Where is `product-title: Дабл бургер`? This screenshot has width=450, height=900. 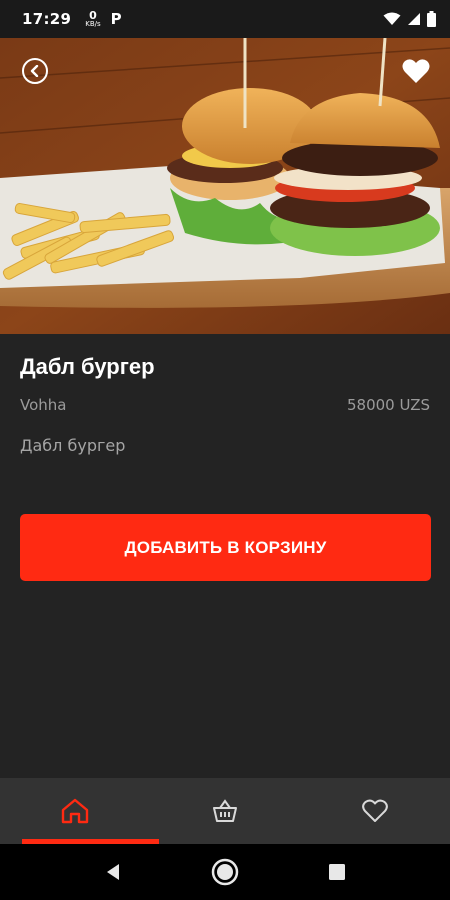 product-title: Дабл бургер is located at coordinates (87, 366).